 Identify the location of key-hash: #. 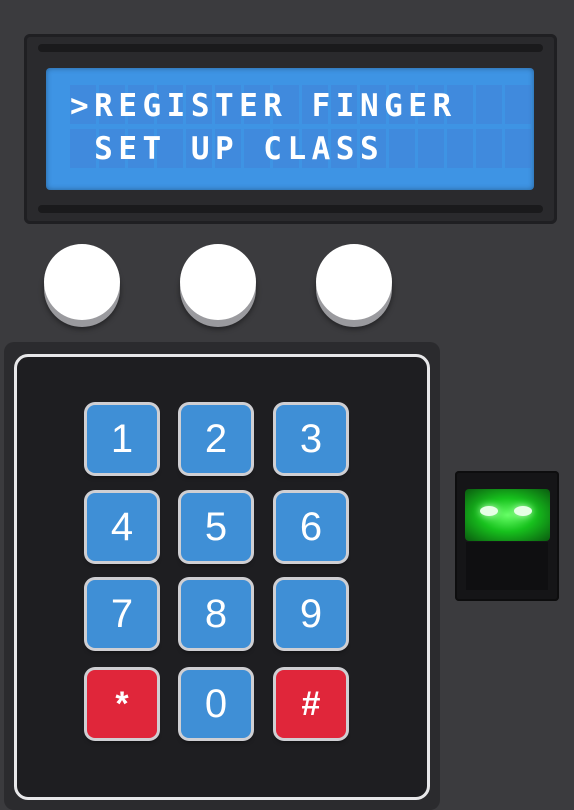
(311, 704).